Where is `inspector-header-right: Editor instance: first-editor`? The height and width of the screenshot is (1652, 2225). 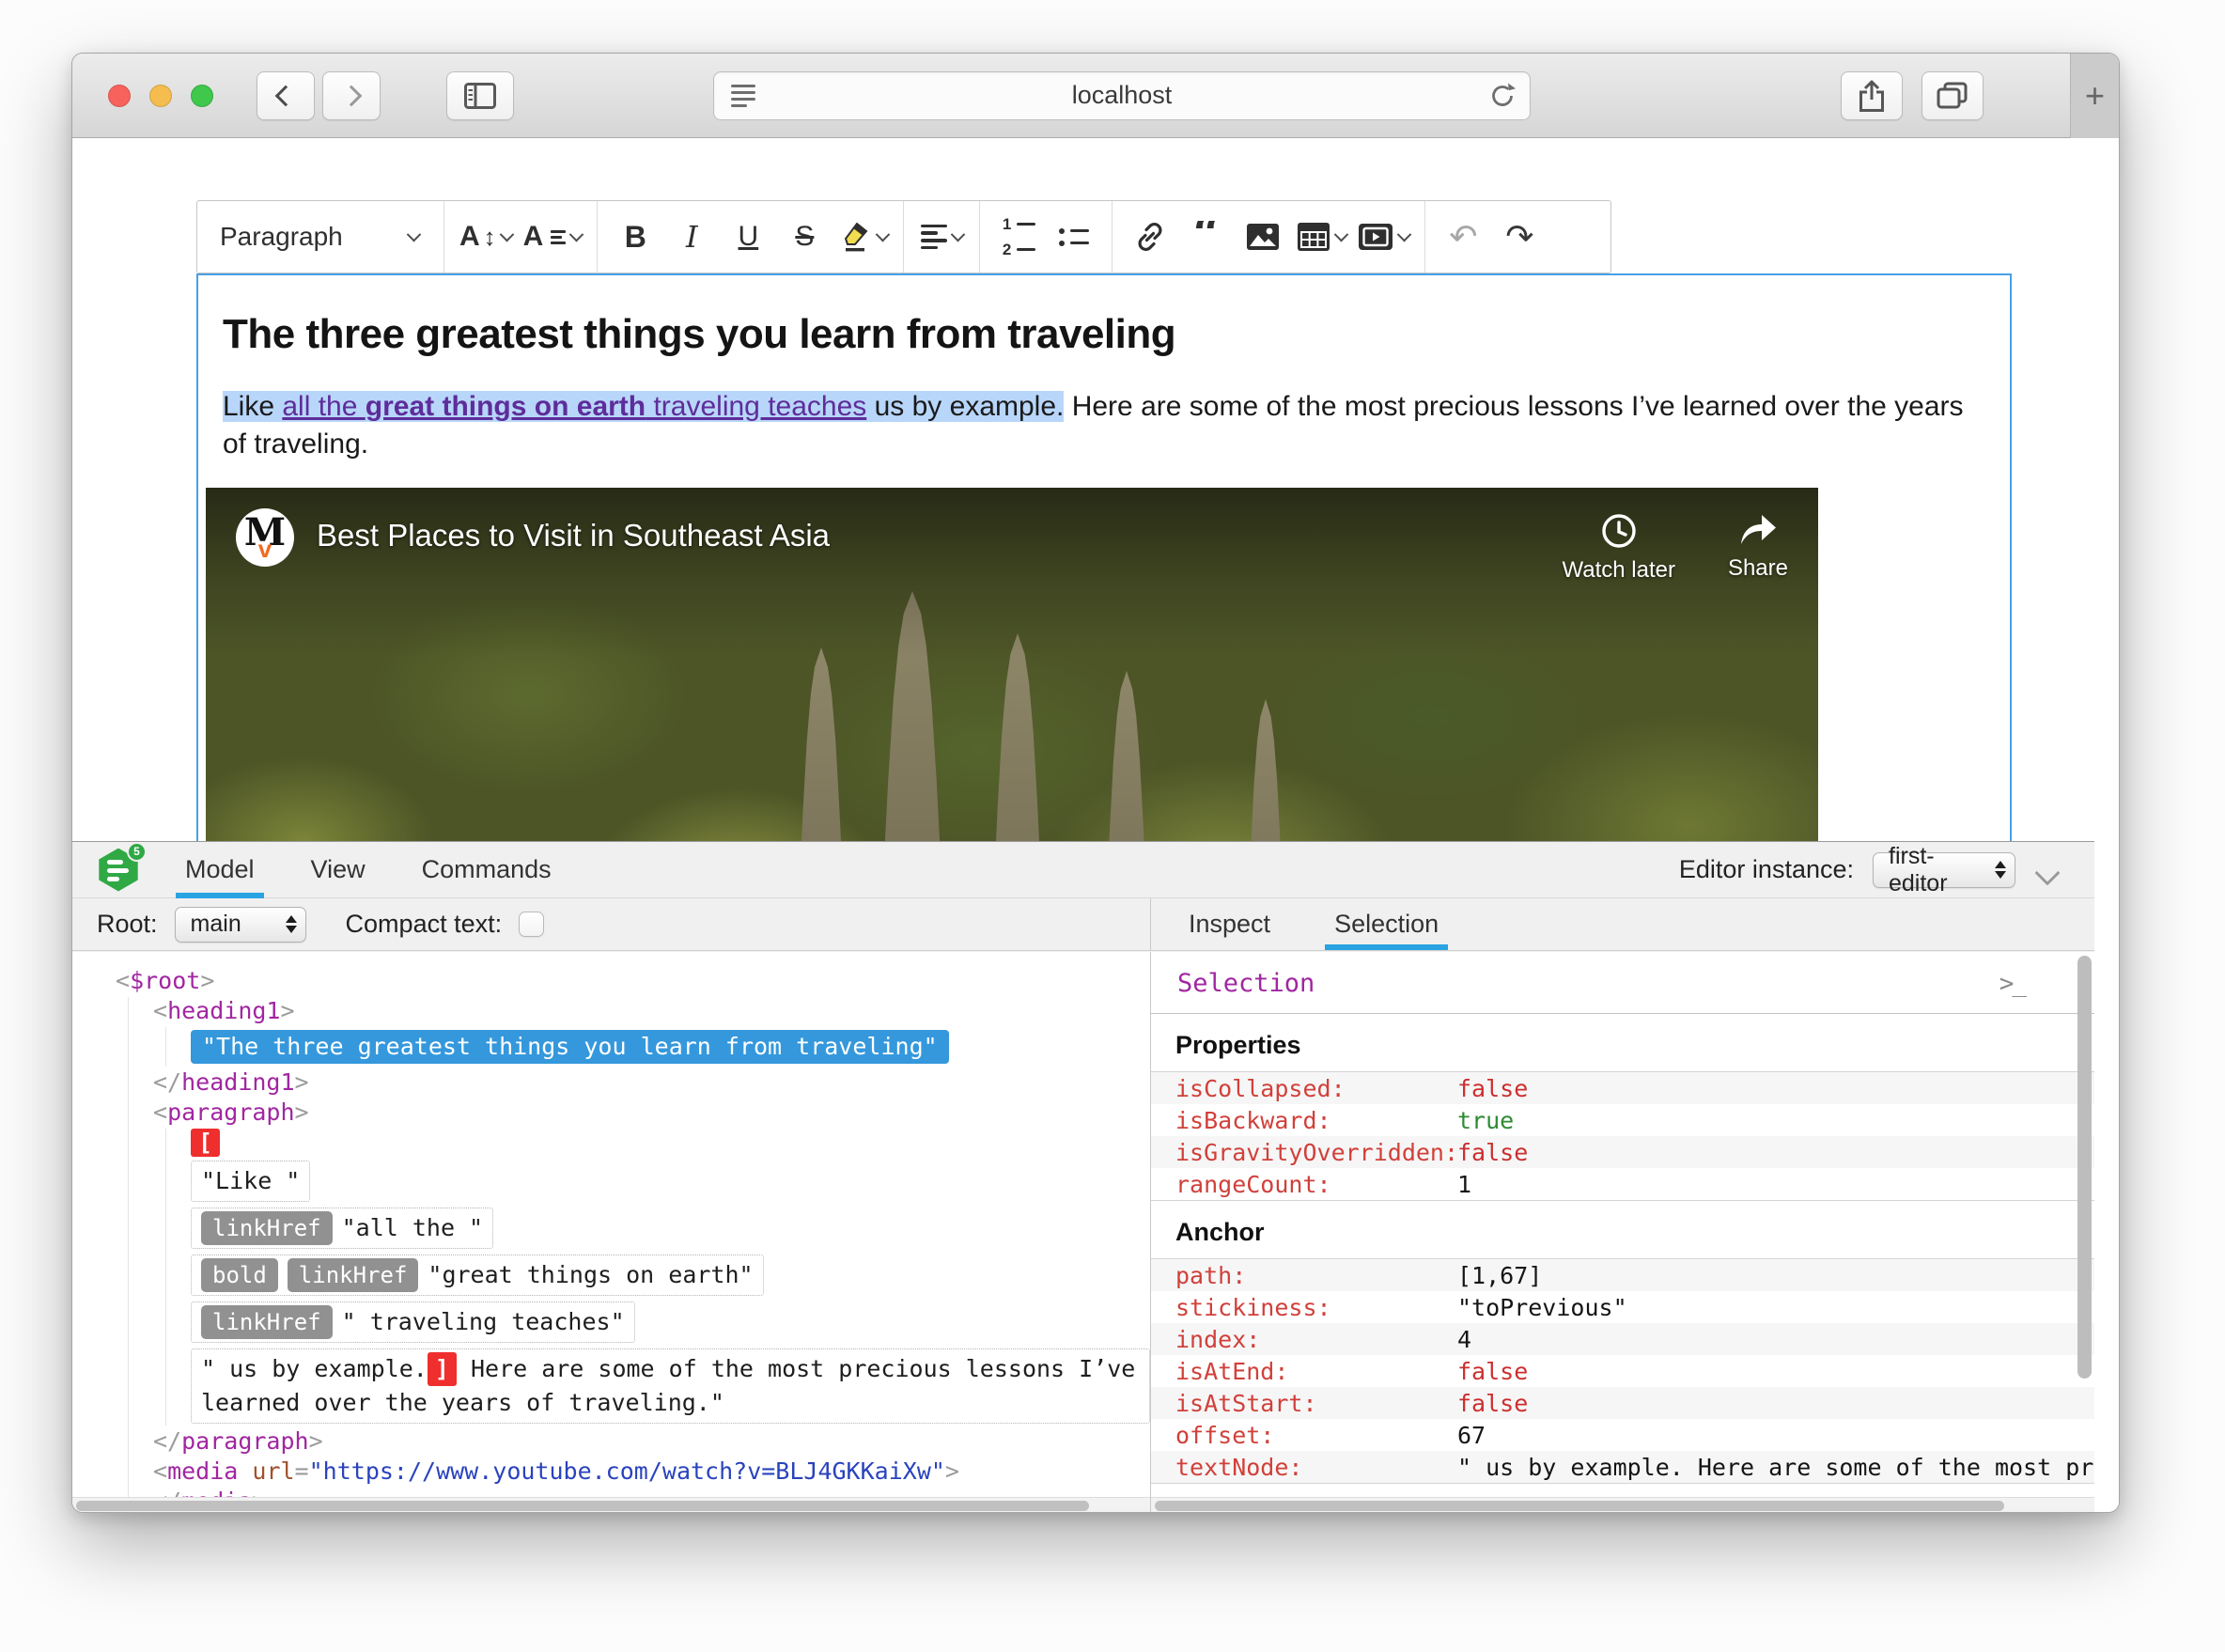 inspector-header-right: Editor instance: first-editor is located at coordinates (1887, 869).